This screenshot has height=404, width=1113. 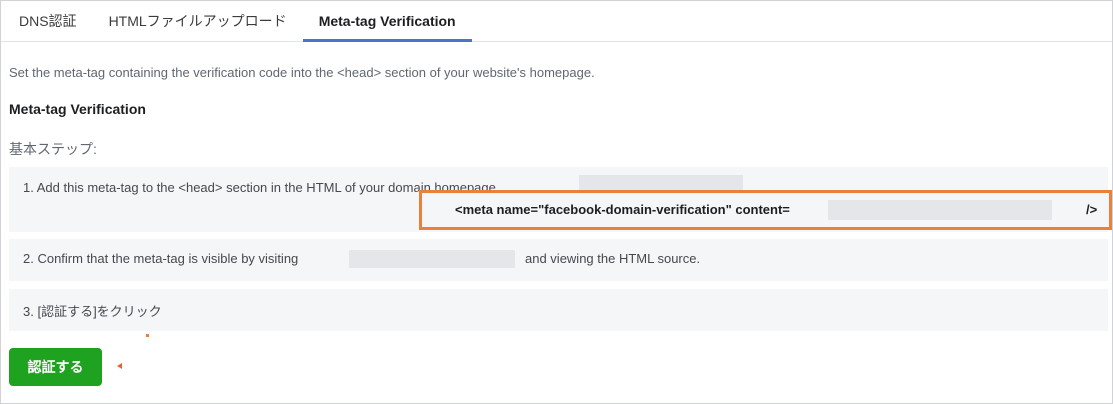 I want to click on basic-steps-label: 基本ステップ:, so click(x=53, y=149).